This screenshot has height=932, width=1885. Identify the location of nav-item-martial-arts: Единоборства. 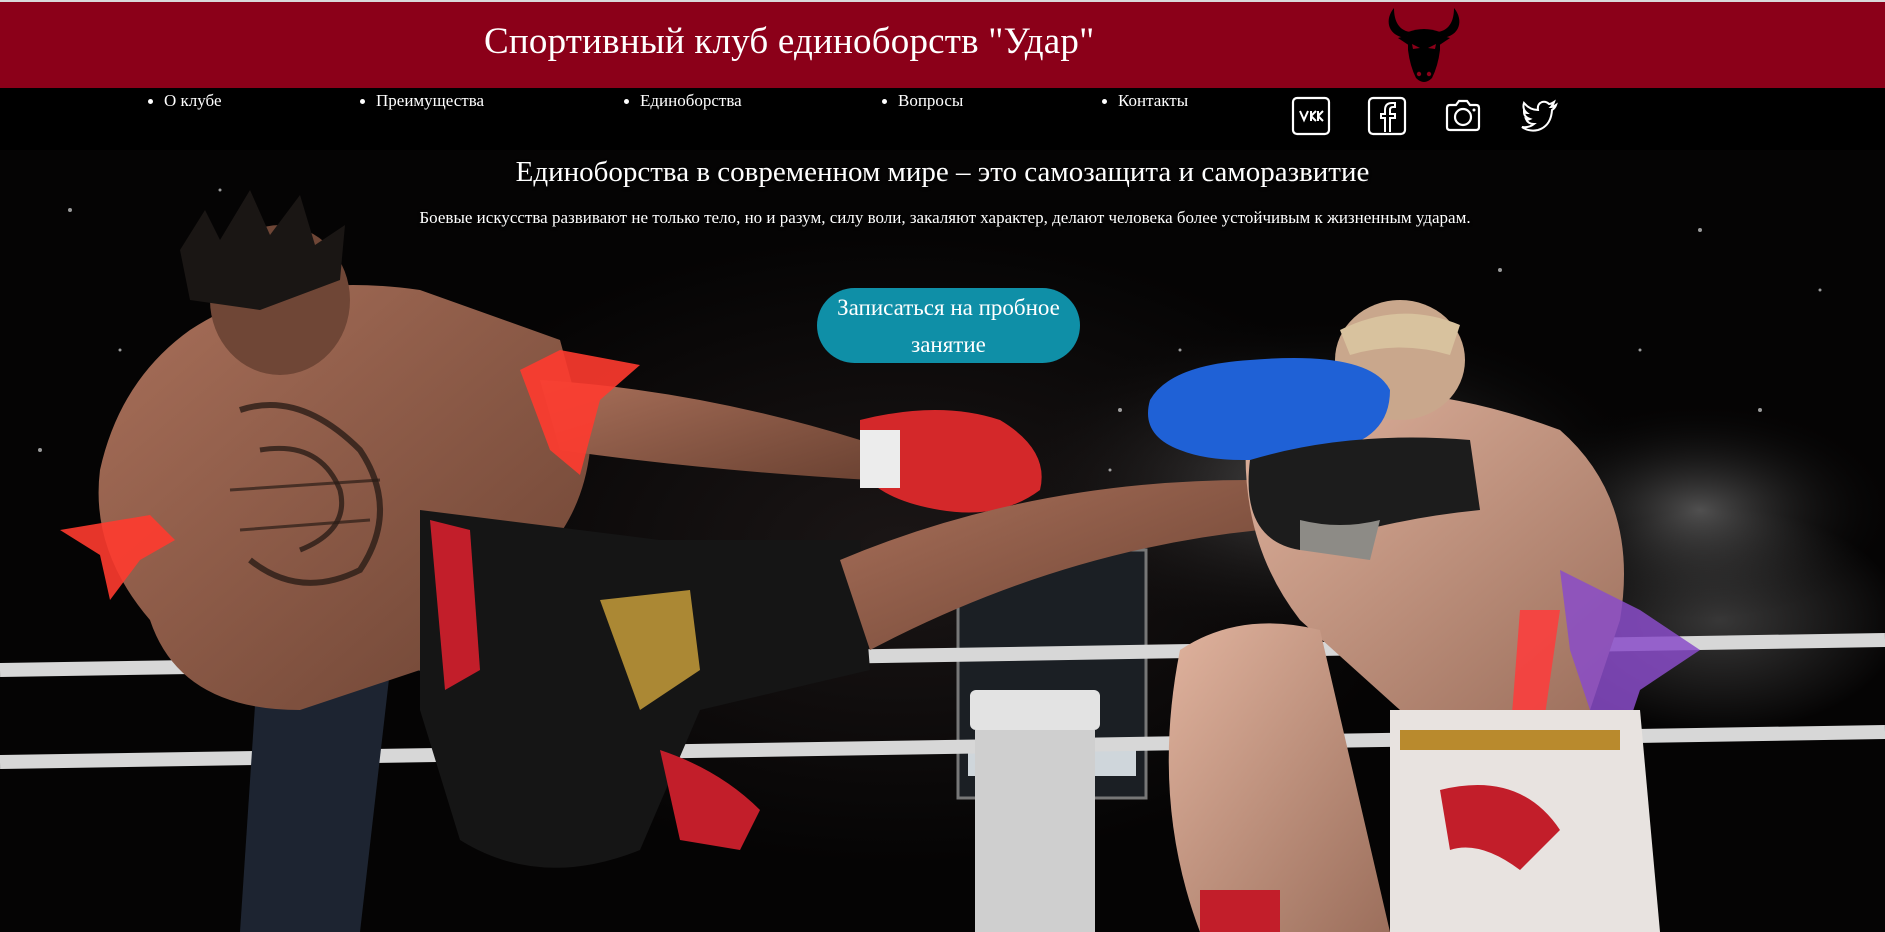
(683, 101).